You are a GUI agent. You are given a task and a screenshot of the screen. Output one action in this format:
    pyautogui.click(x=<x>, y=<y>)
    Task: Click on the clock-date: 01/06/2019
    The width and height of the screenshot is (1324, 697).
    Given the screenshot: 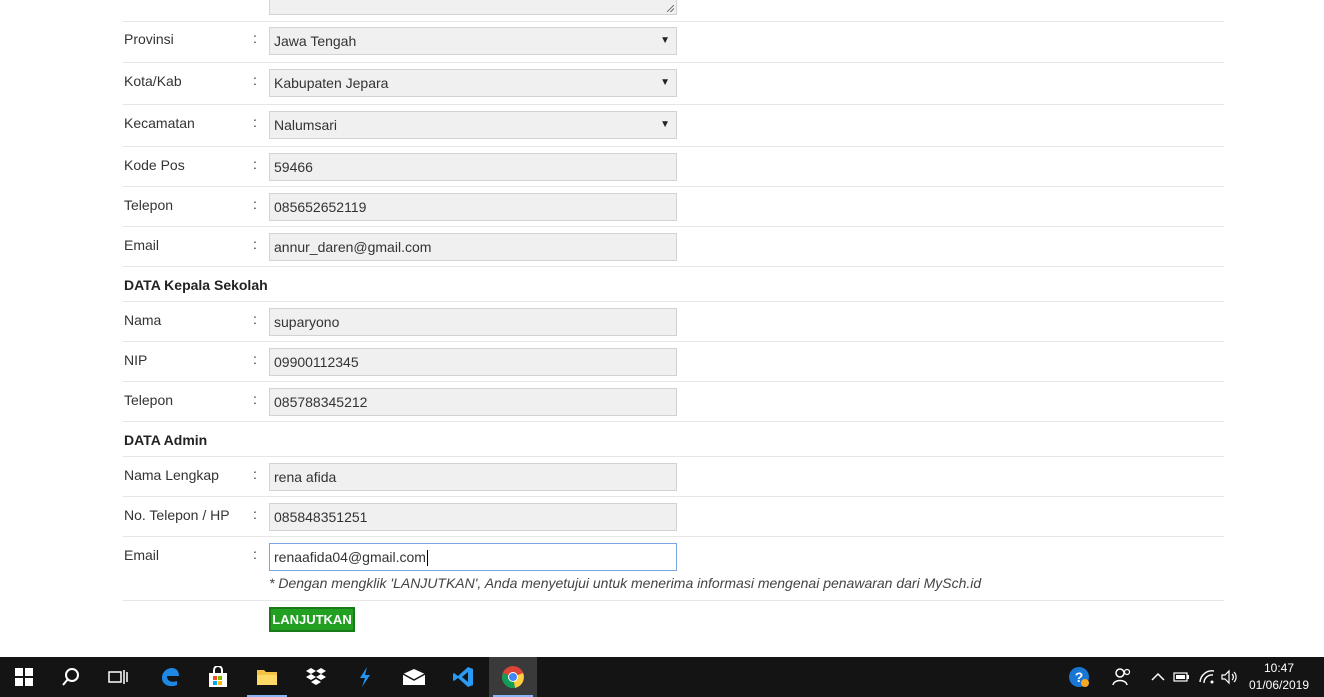 What is the action you would take?
    pyautogui.click(x=1279, y=685)
    